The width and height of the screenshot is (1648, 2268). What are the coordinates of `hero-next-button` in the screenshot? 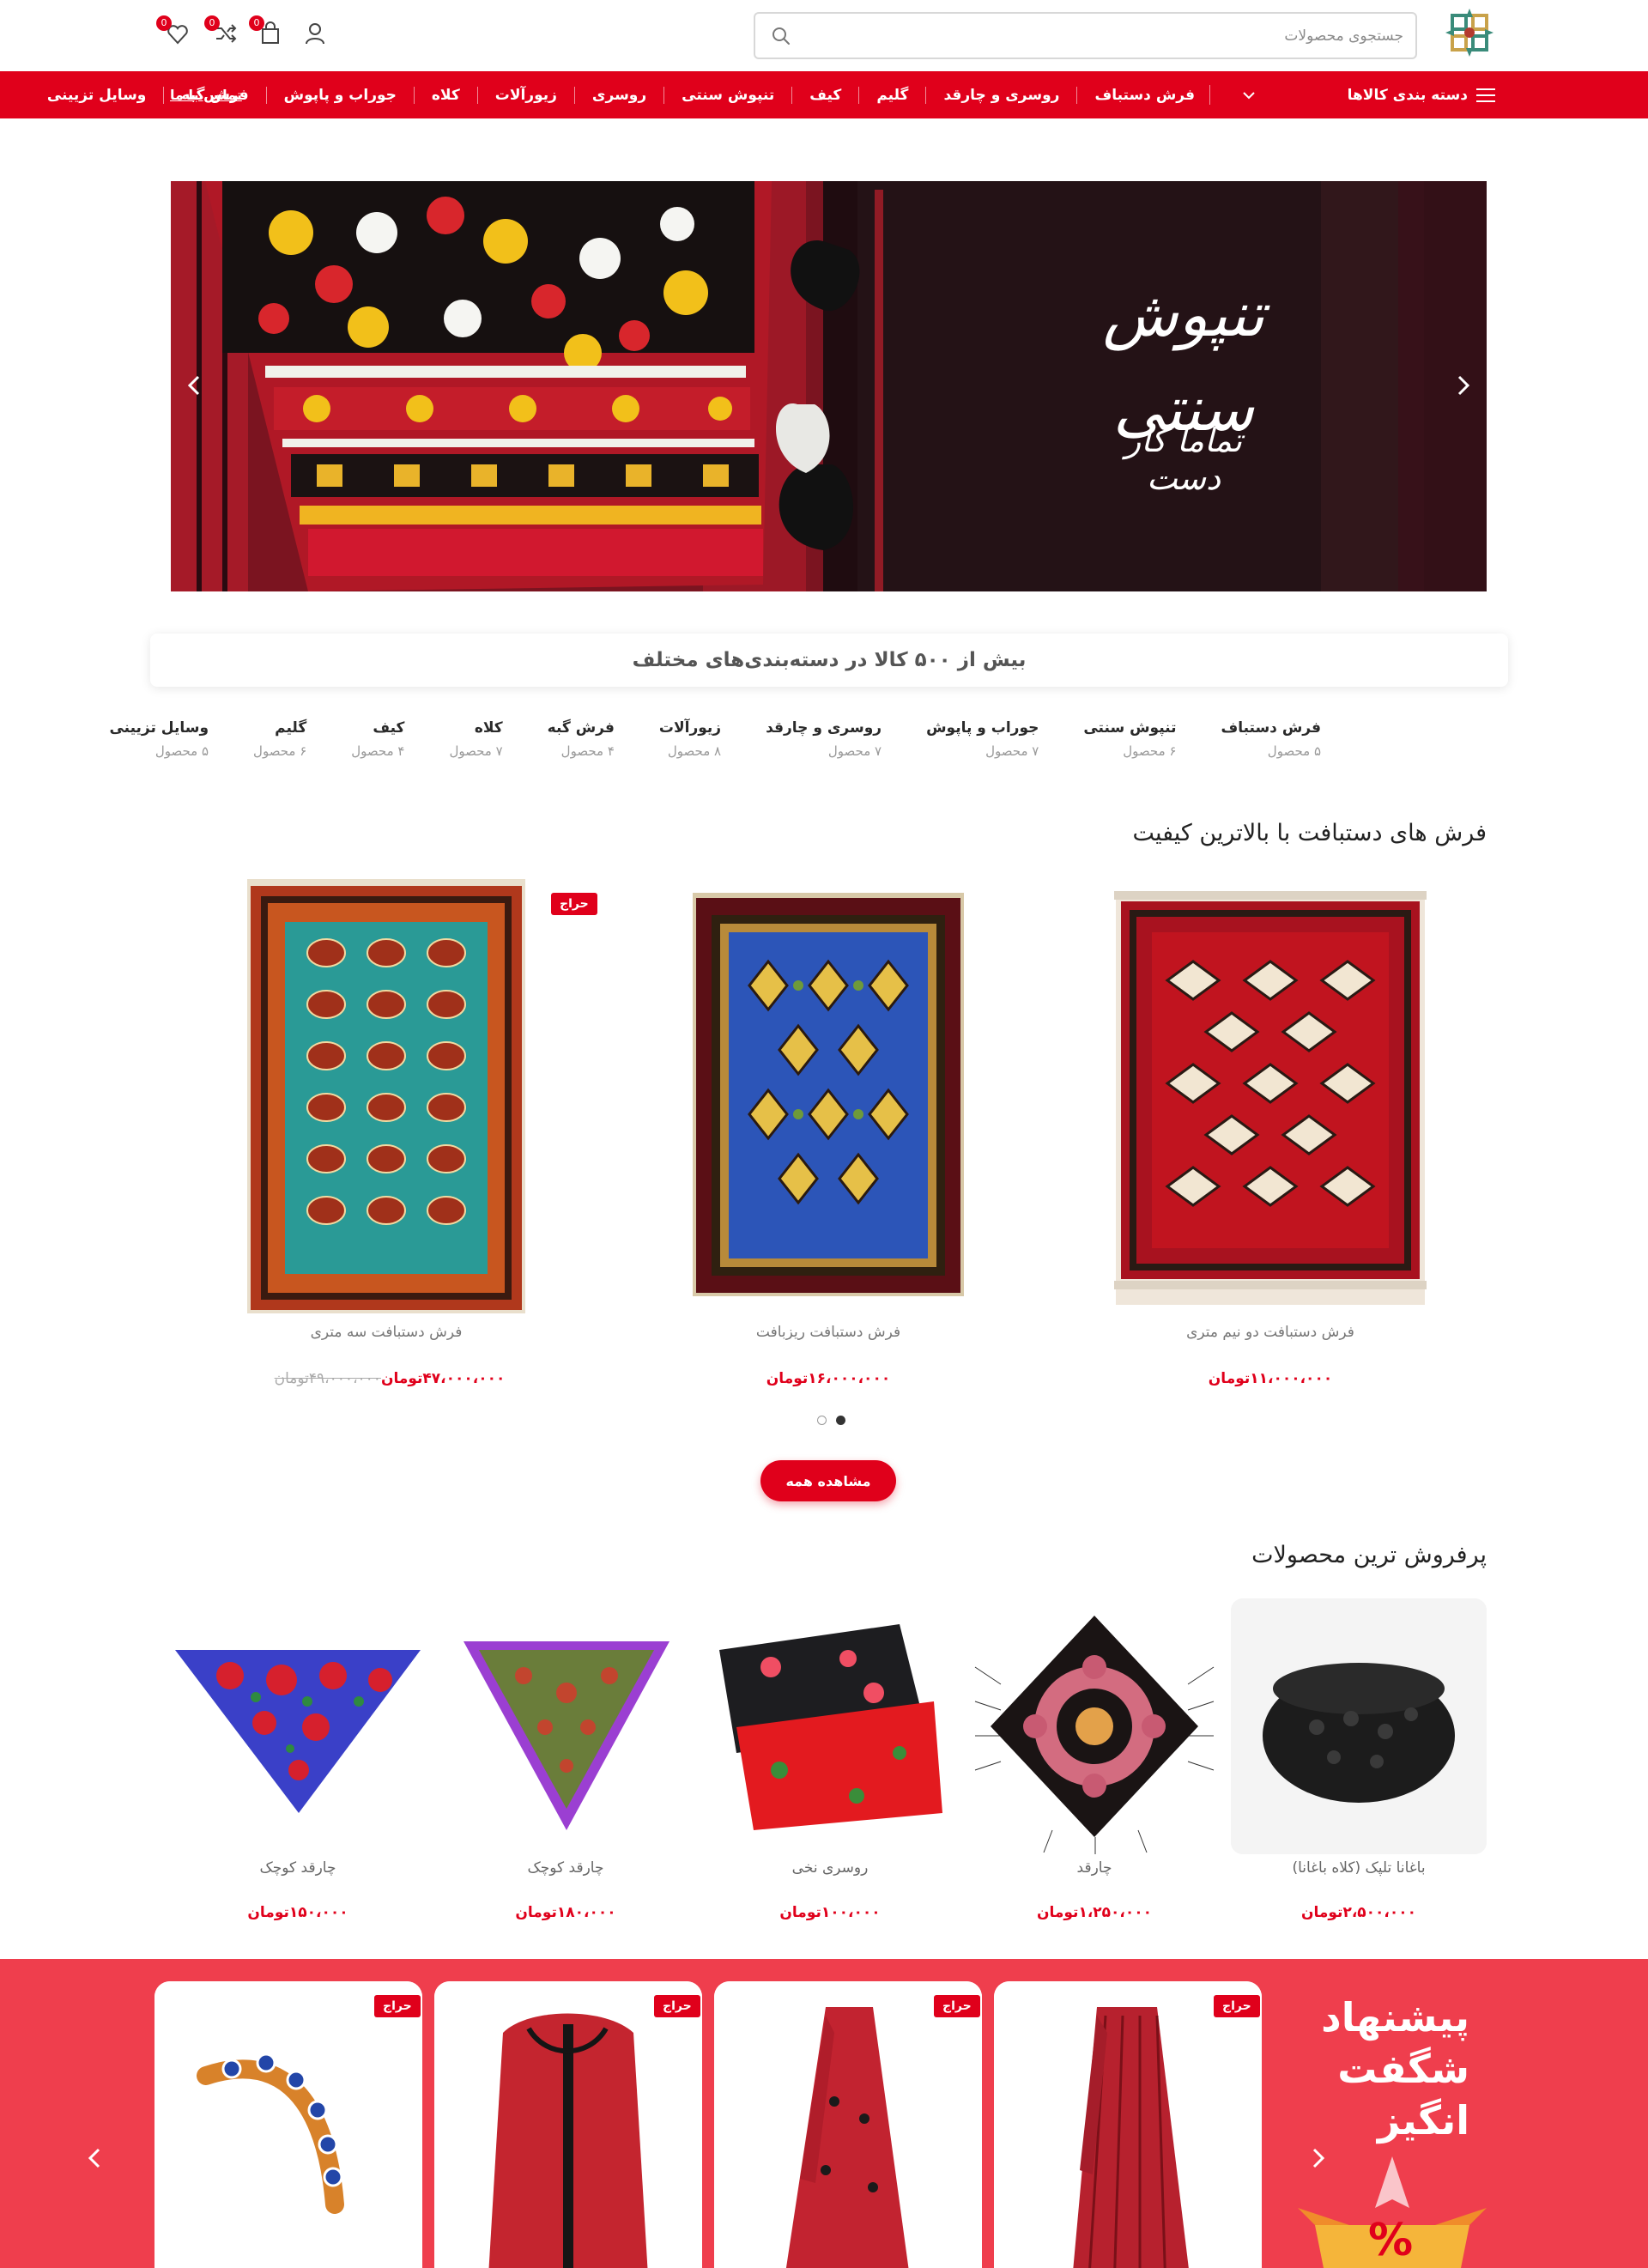 It's located at (1462, 385).